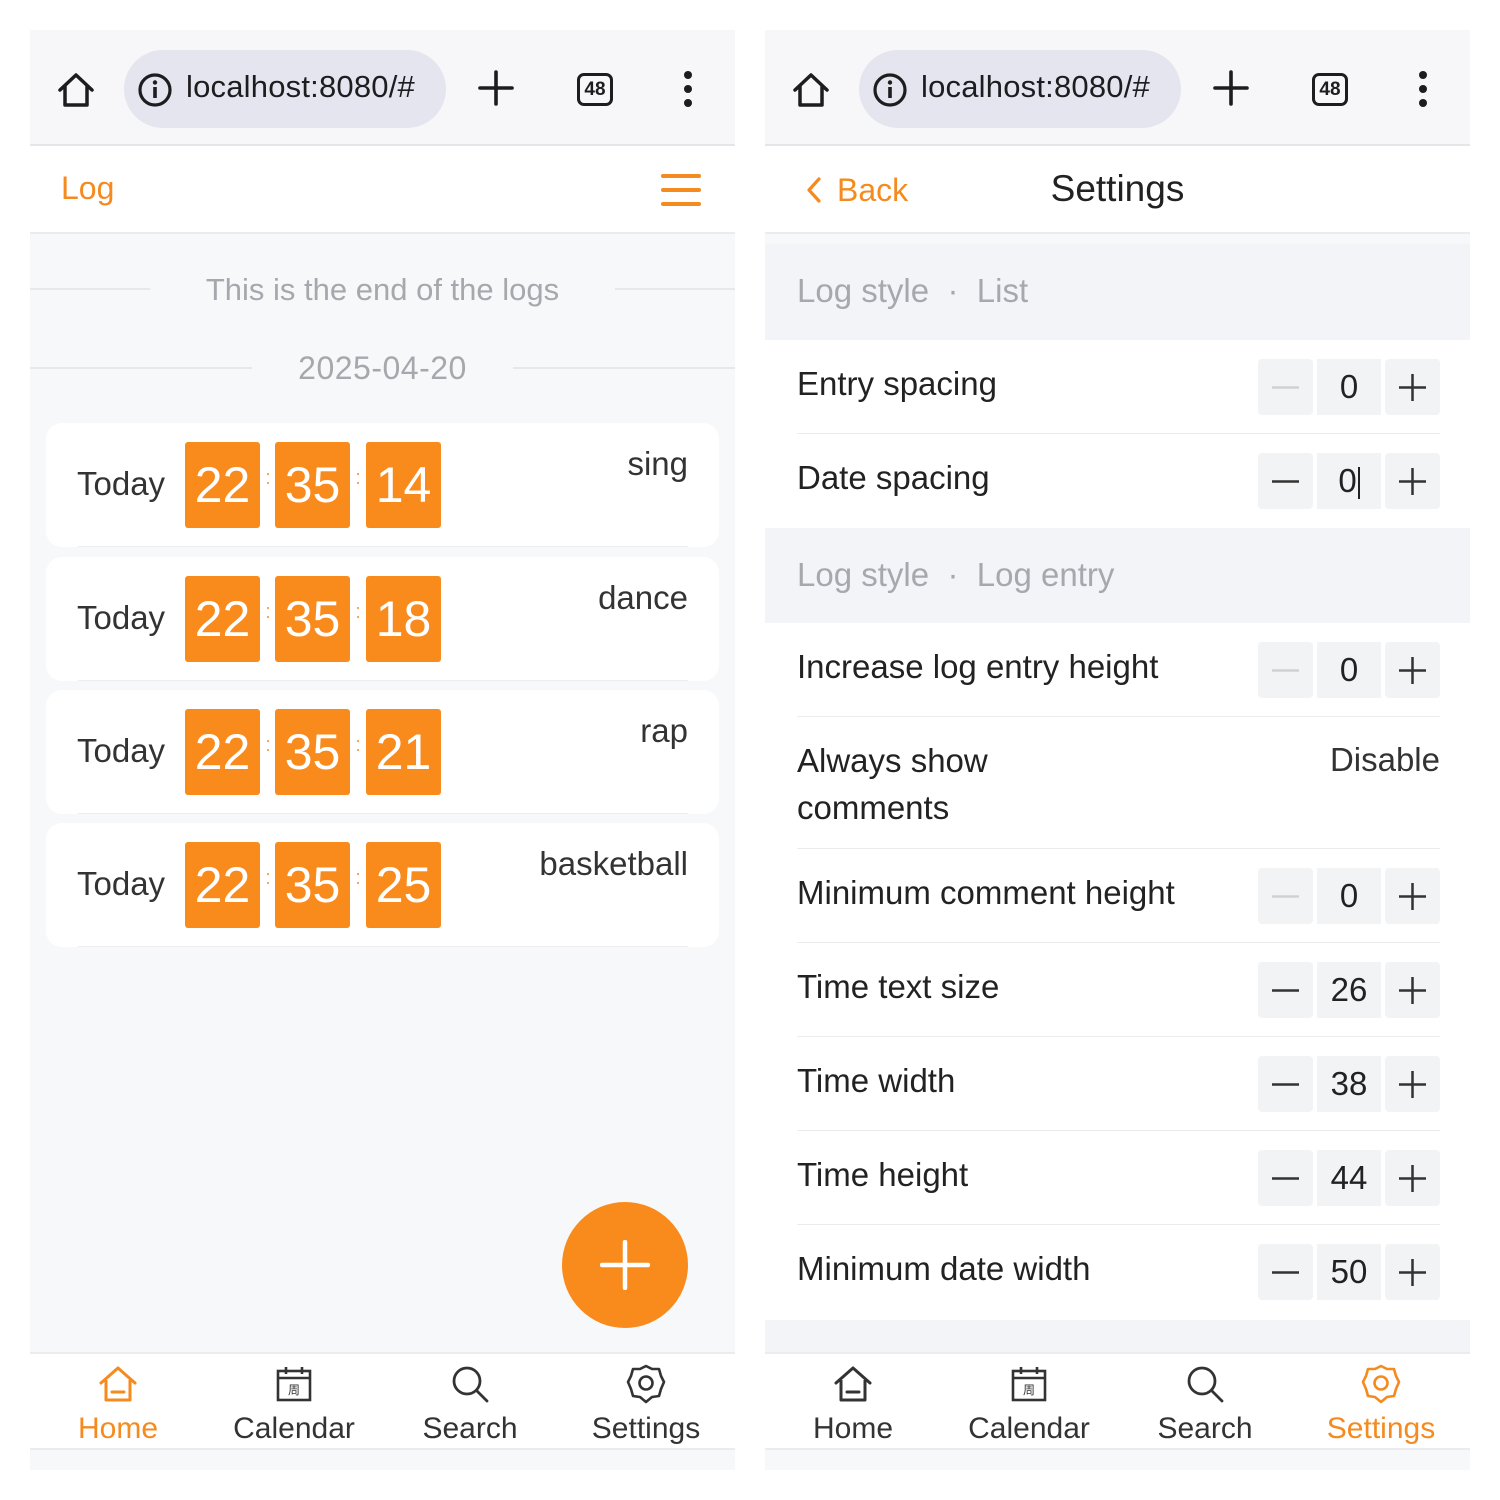 This screenshot has height=1500, width=1500. I want to click on setting-label: Minimum comment height, so click(986, 892).